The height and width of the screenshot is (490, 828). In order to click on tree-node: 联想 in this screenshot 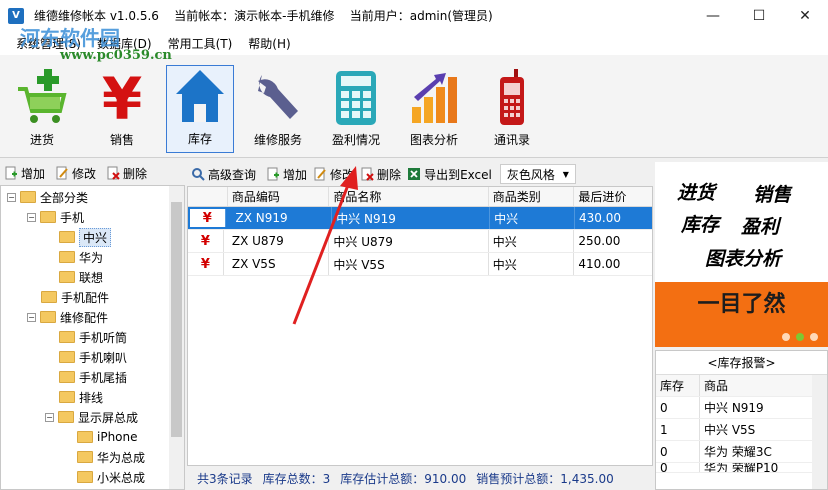, I will do `click(81, 277)`.